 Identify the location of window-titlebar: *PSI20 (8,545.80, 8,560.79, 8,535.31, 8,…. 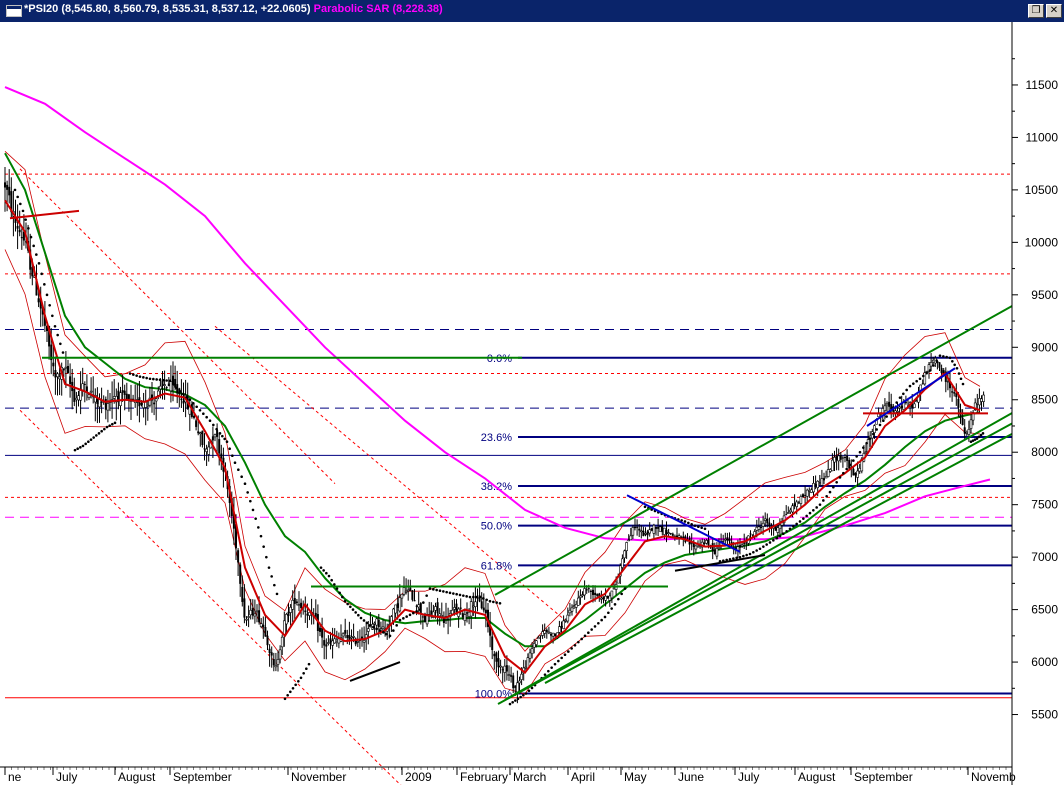
(532, 11).